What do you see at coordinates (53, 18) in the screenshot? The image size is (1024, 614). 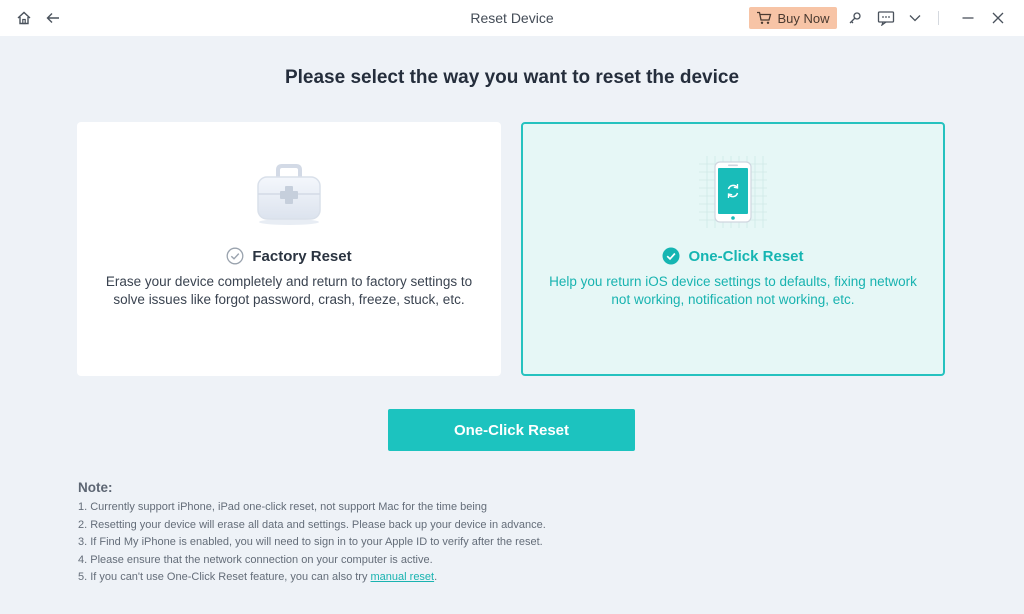 I see `back-arrow-icon` at bounding box center [53, 18].